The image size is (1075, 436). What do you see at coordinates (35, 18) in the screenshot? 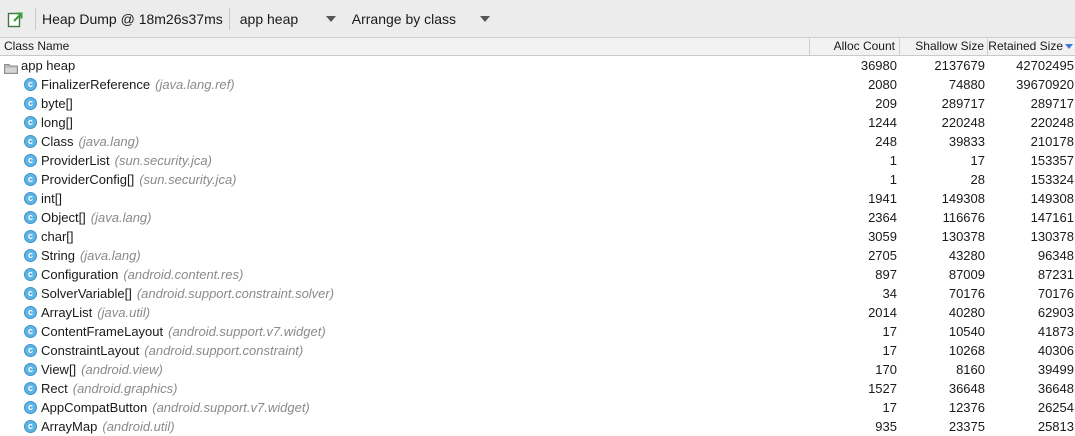
I see `toolbar-separator` at bounding box center [35, 18].